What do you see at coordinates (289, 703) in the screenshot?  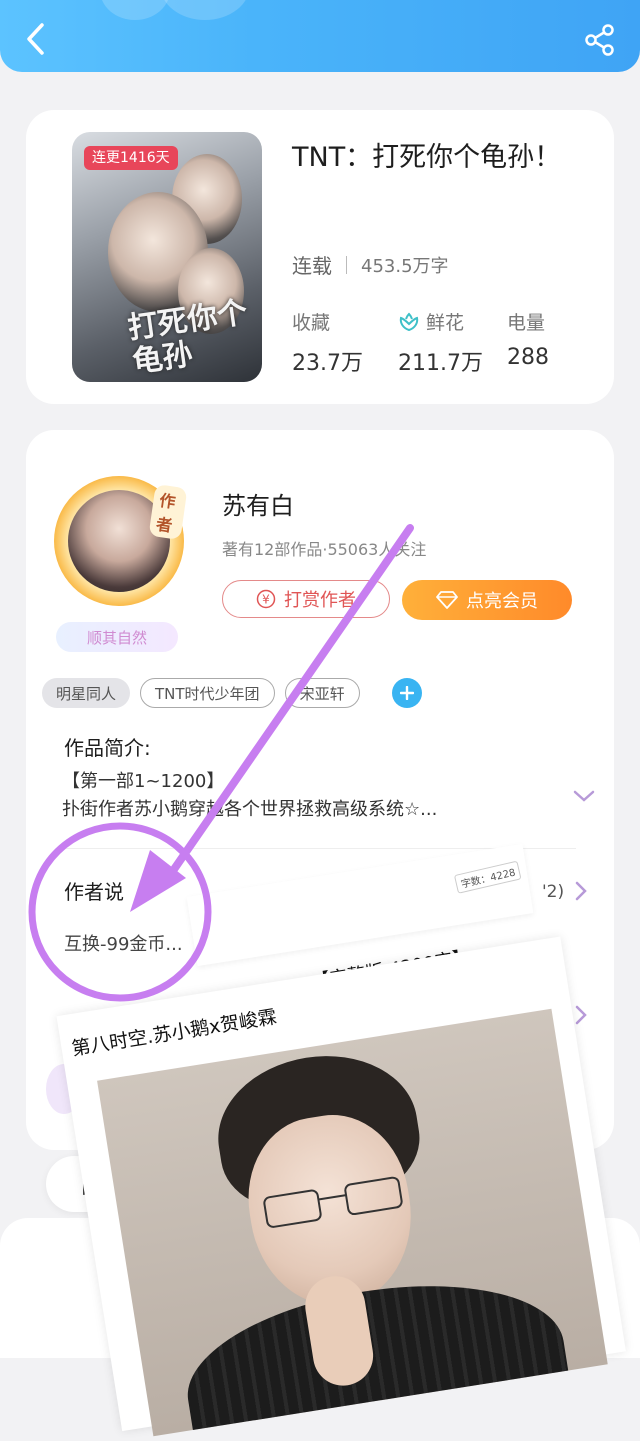 I see `annotation-arrow-line` at bounding box center [289, 703].